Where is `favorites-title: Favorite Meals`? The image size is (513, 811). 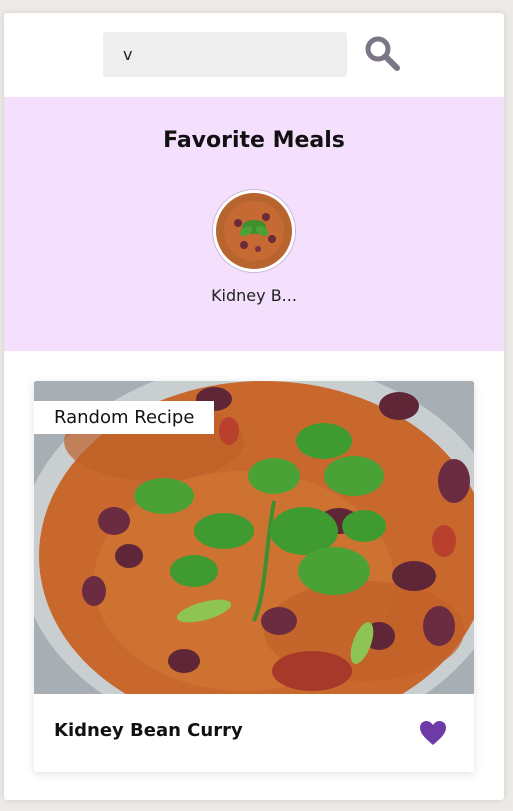 favorites-title: Favorite Meals is located at coordinates (254, 140).